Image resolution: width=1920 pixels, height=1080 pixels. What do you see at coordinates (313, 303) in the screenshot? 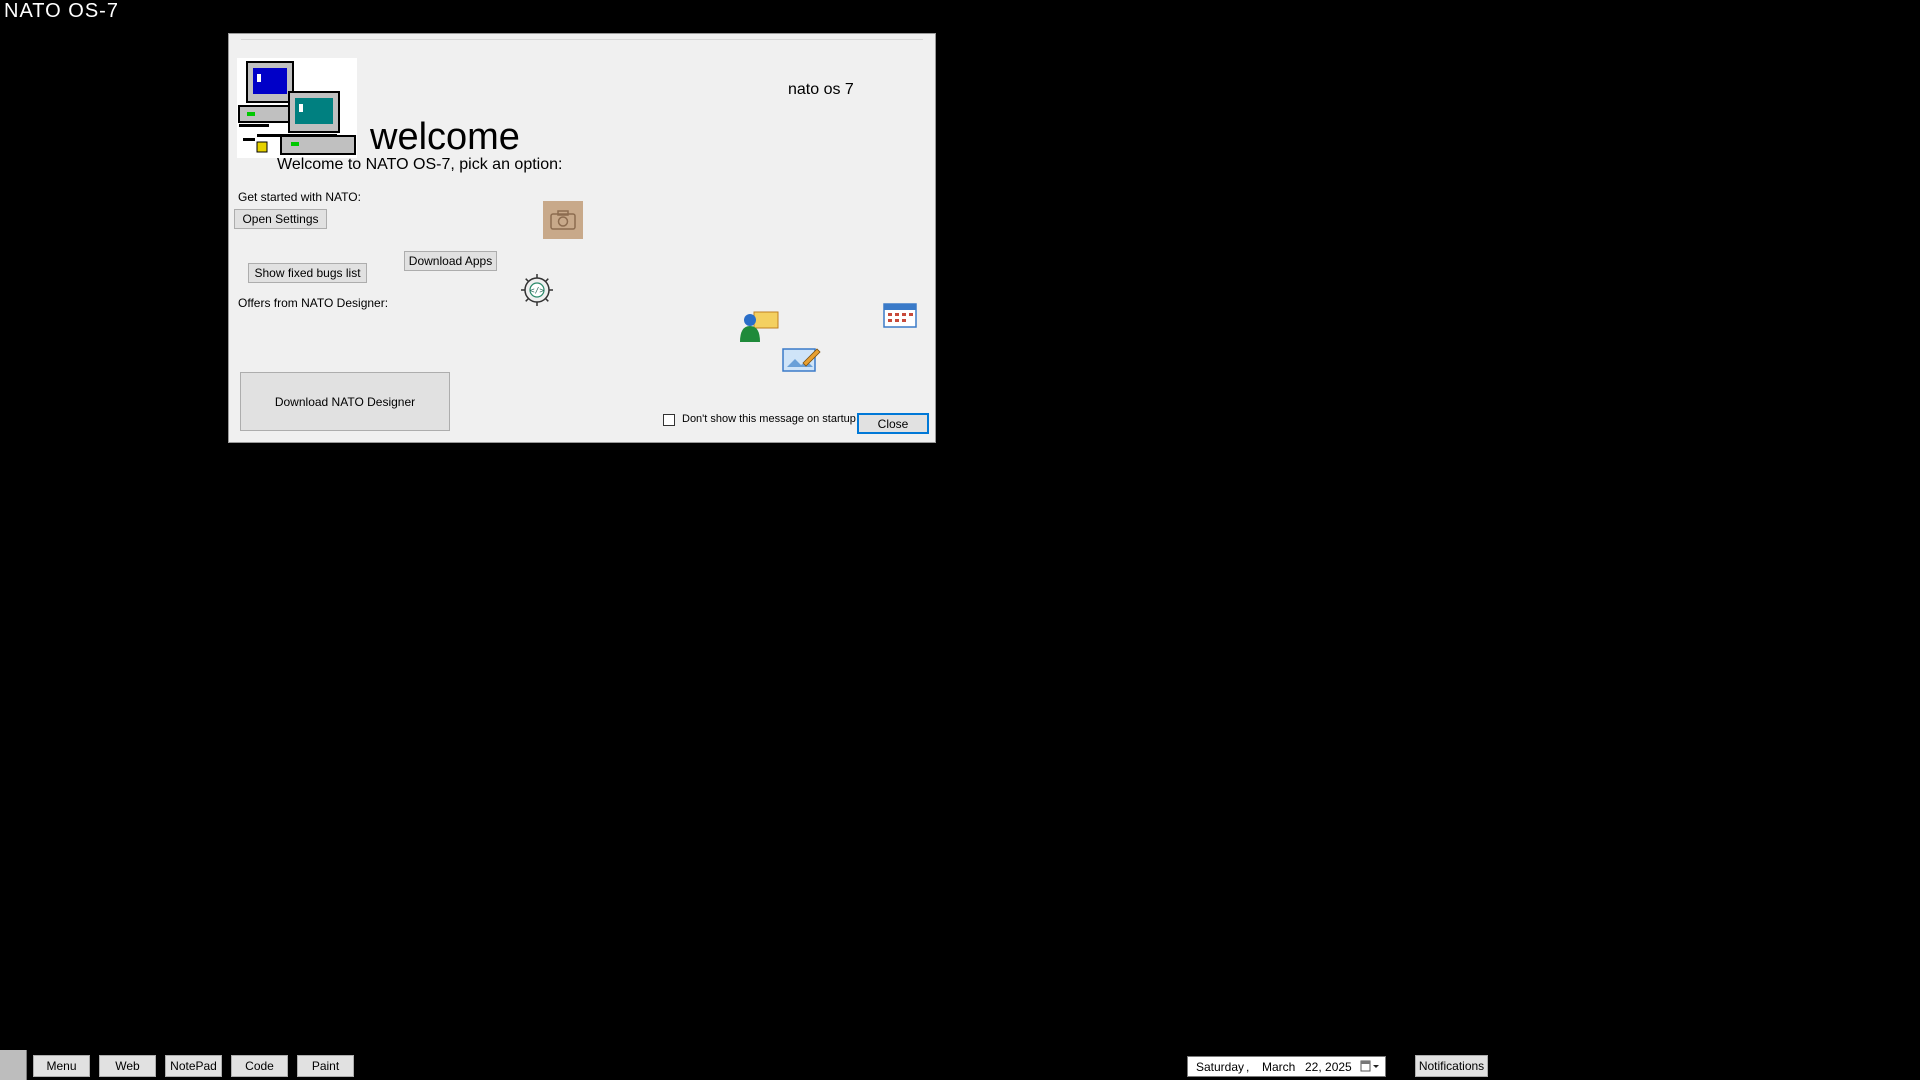
I see `offers-label: Offers from NATO Designer:` at bounding box center [313, 303].